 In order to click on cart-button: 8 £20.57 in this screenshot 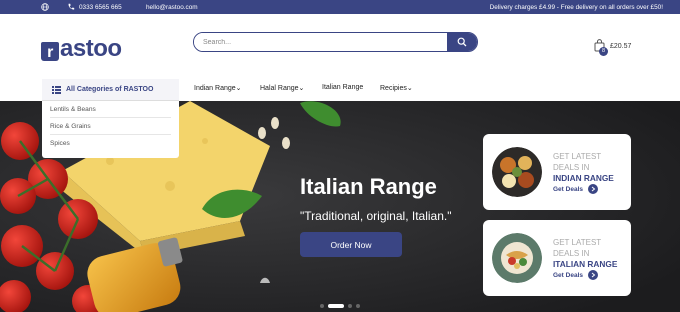, I will do `click(613, 47)`.